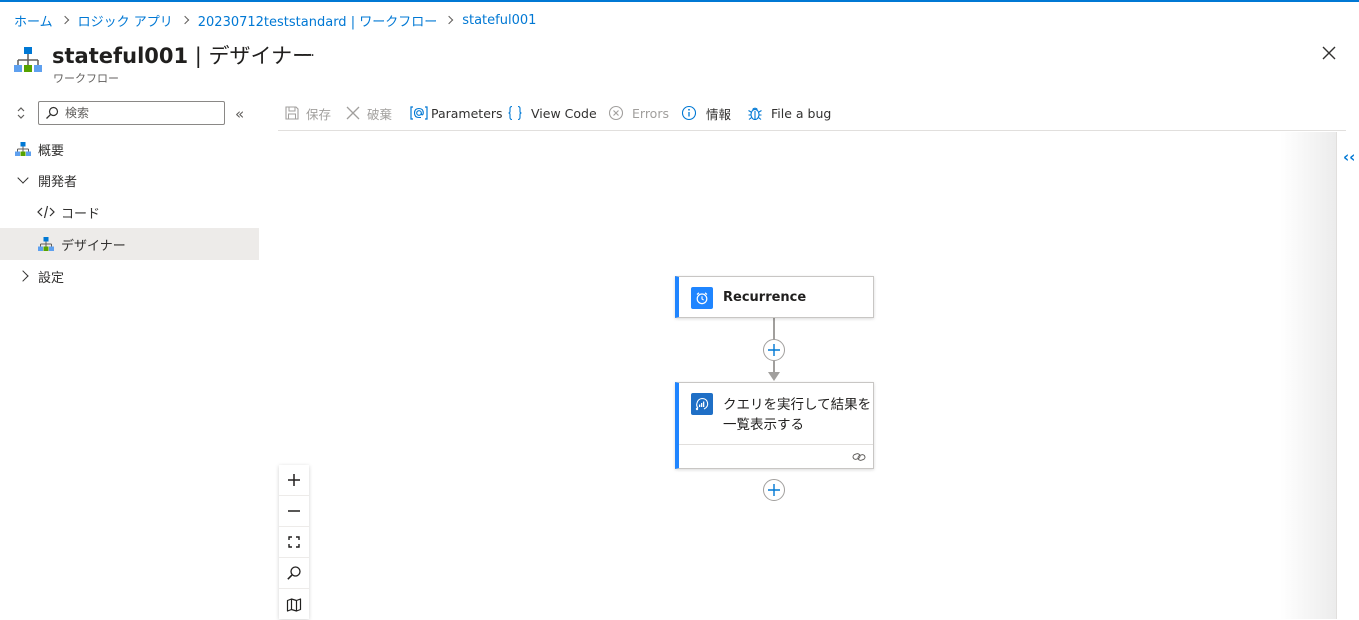  I want to click on page-title-rest: | デザイナー, so click(251, 56).